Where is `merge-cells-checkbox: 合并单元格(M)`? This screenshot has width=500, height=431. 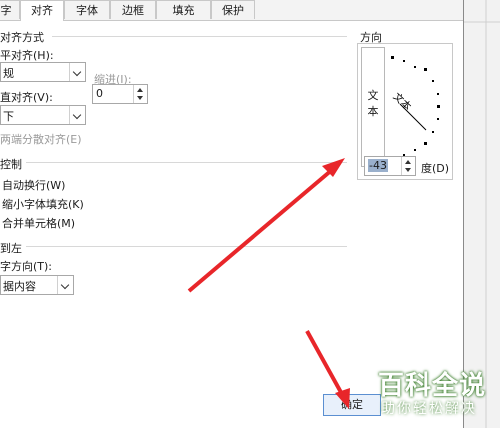 merge-cells-checkbox: 合并单元格(M) is located at coordinates (38, 223).